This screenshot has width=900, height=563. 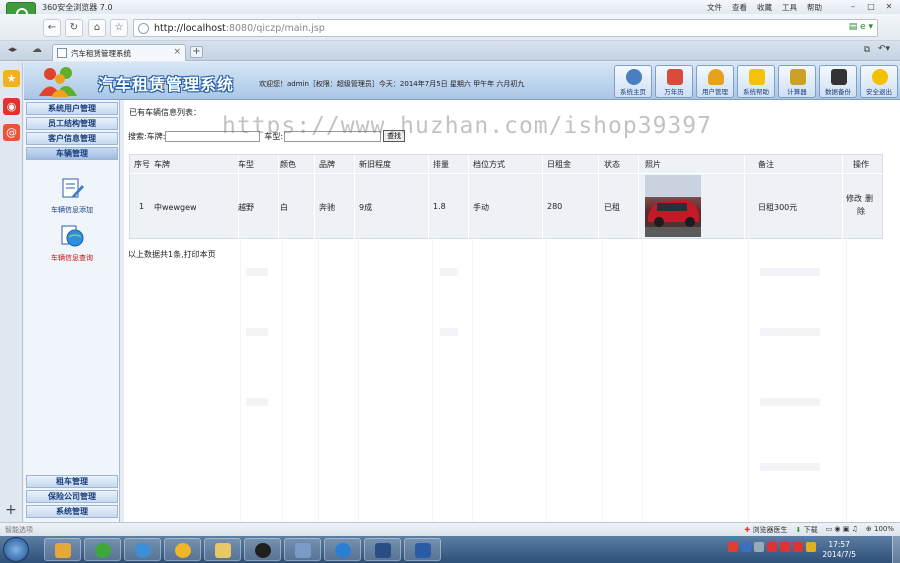 What do you see at coordinates (37, 49) in the screenshot?
I see `cloud-icon: ☁` at bounding box center [37, 49].